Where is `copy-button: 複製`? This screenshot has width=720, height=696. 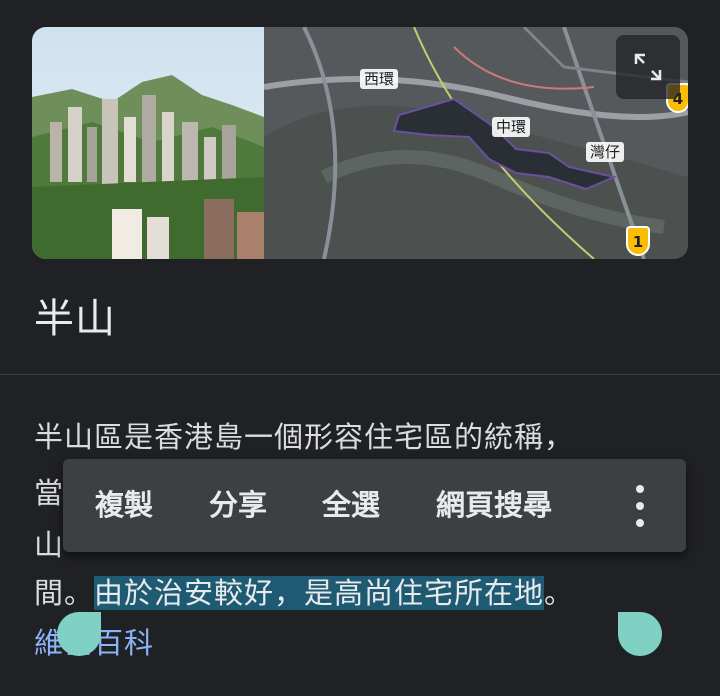
copy-button: 複製 is located at coordinates (124, 505).